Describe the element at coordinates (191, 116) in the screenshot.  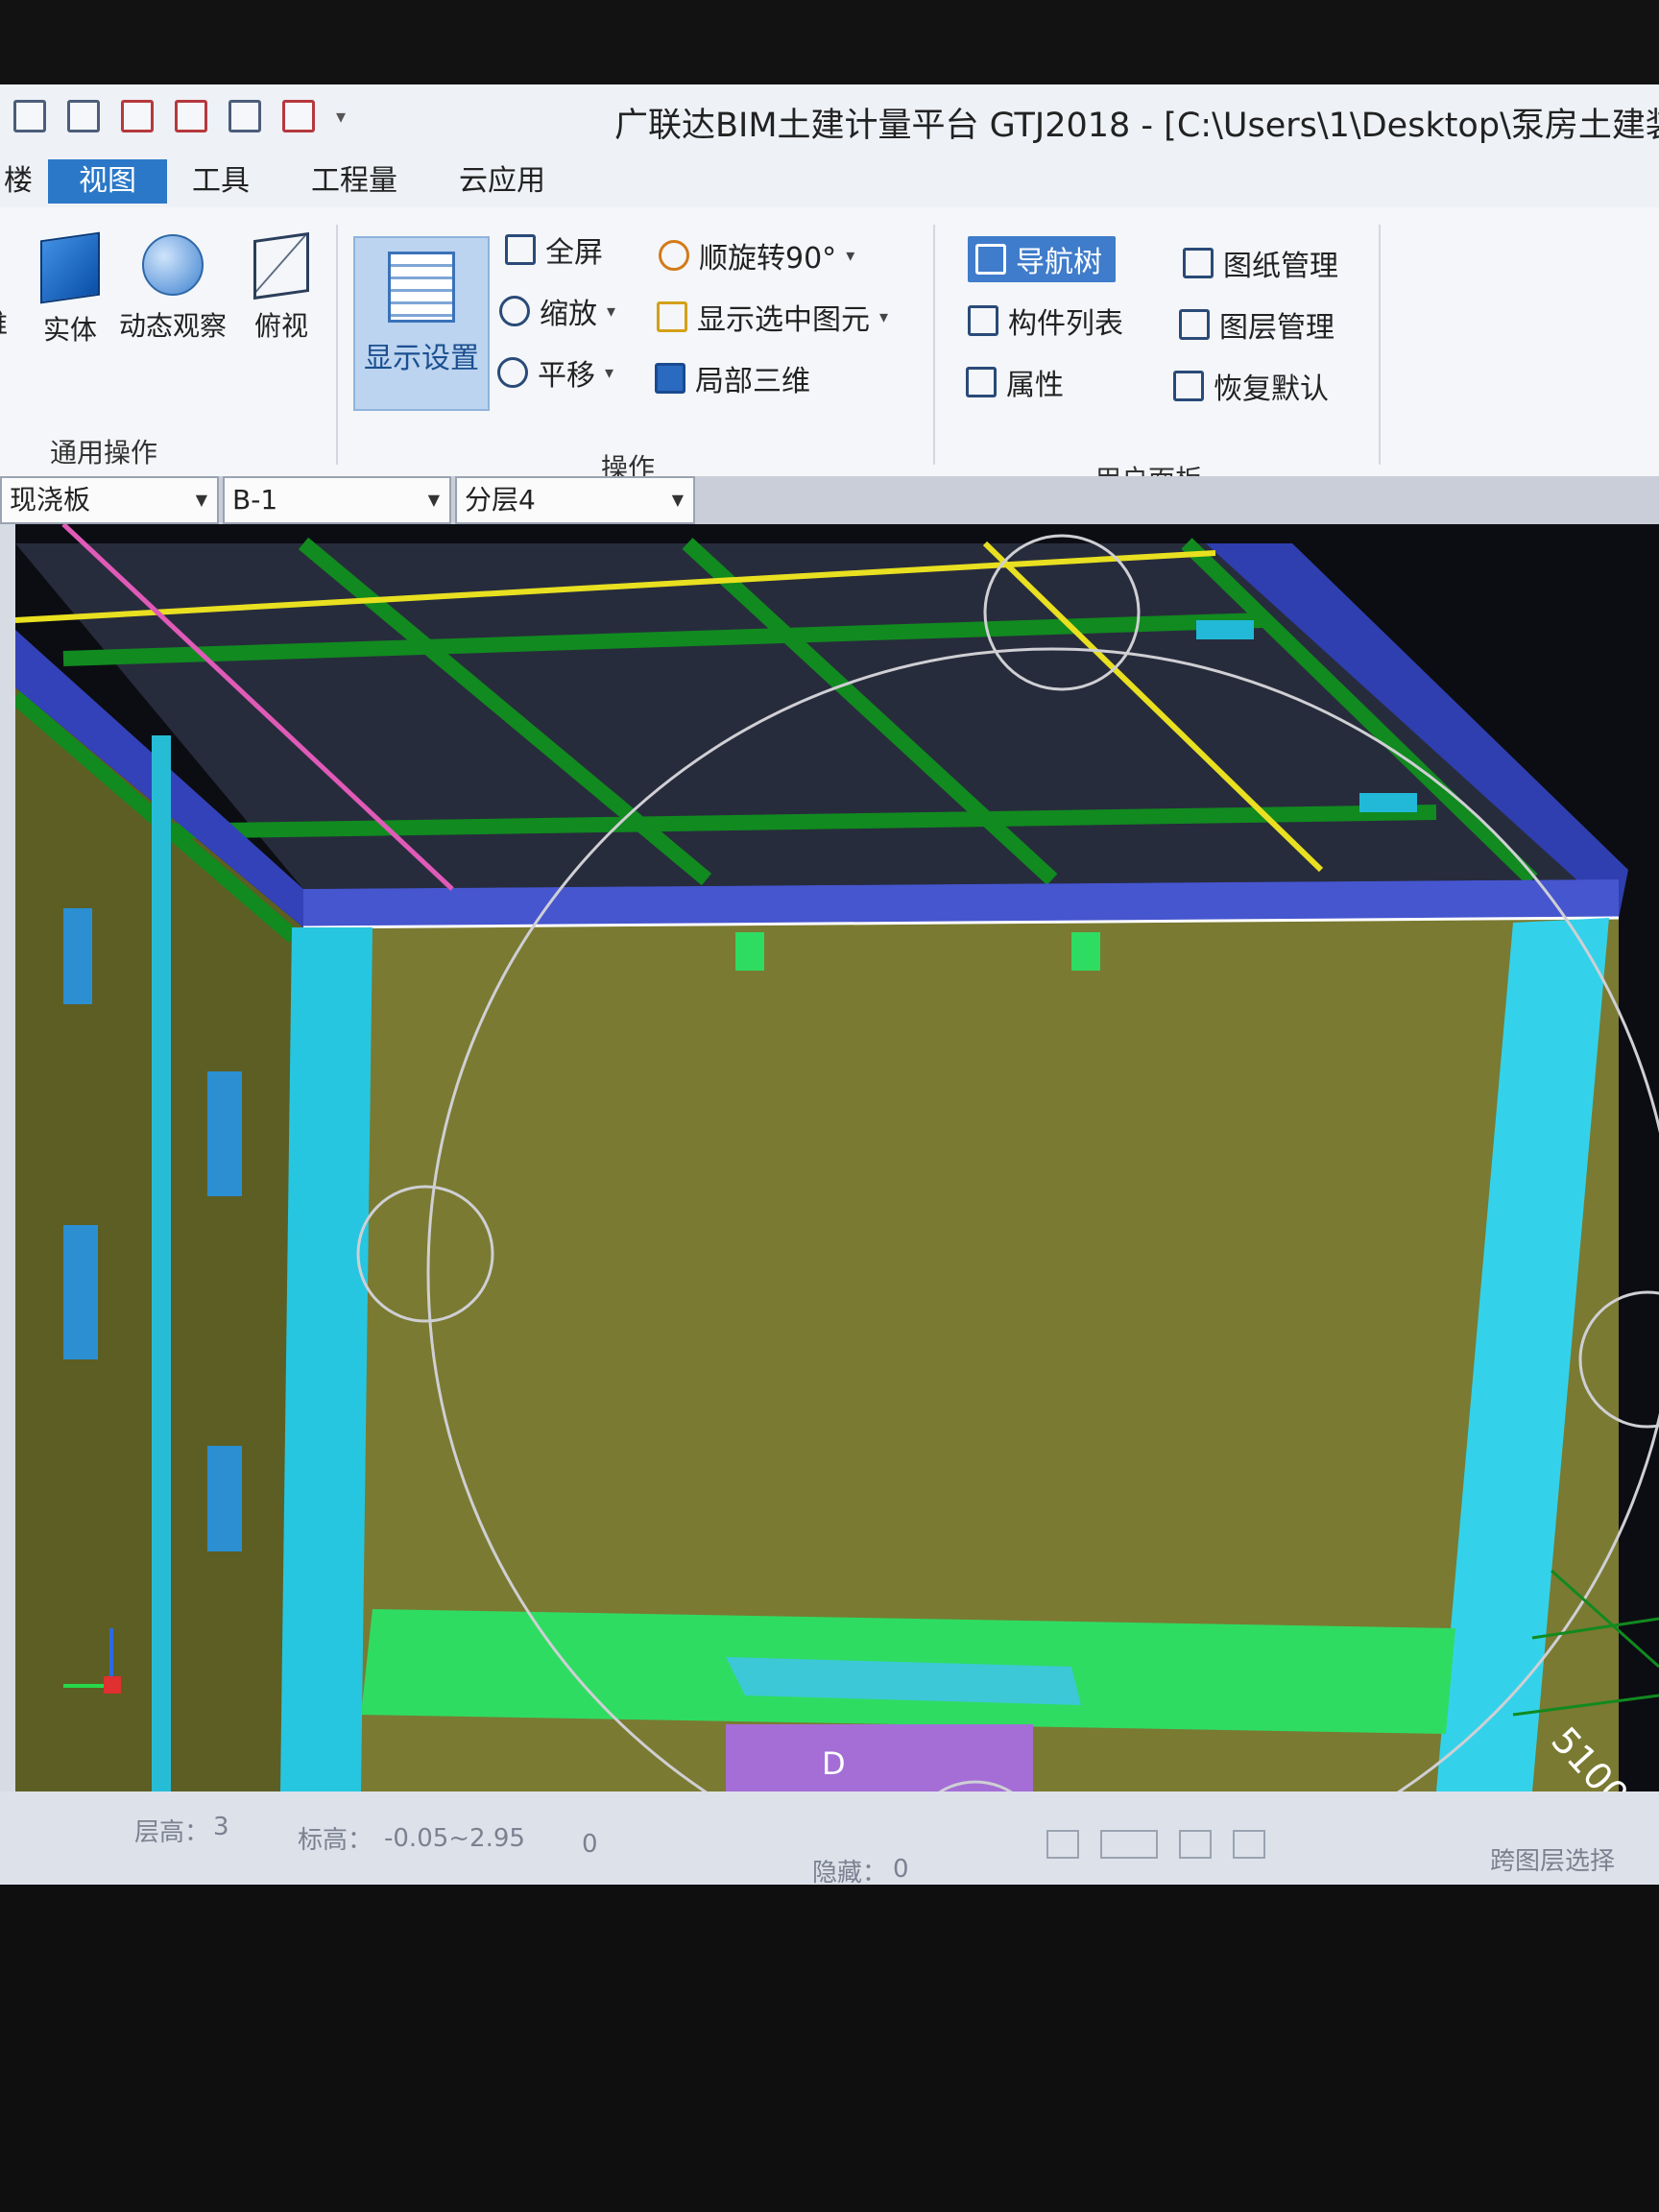
I see `edit-icon` at that location.